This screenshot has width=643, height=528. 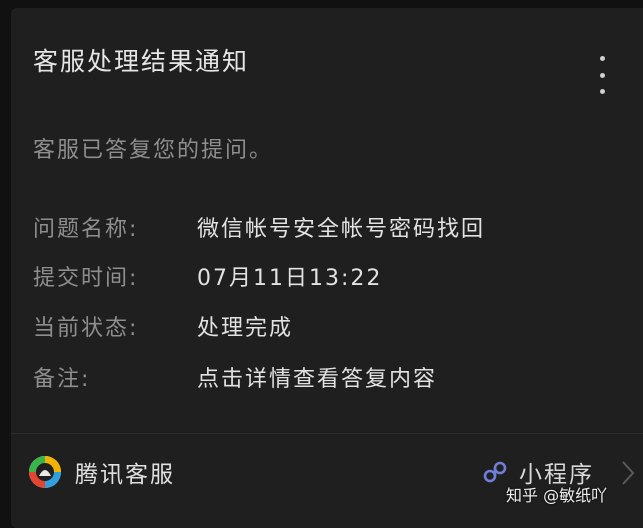 What do you see at coordinates (153, 150) in the screenshot?
I see `card-description: 客服已答复您的提问。` at bounding box center [153, 150].